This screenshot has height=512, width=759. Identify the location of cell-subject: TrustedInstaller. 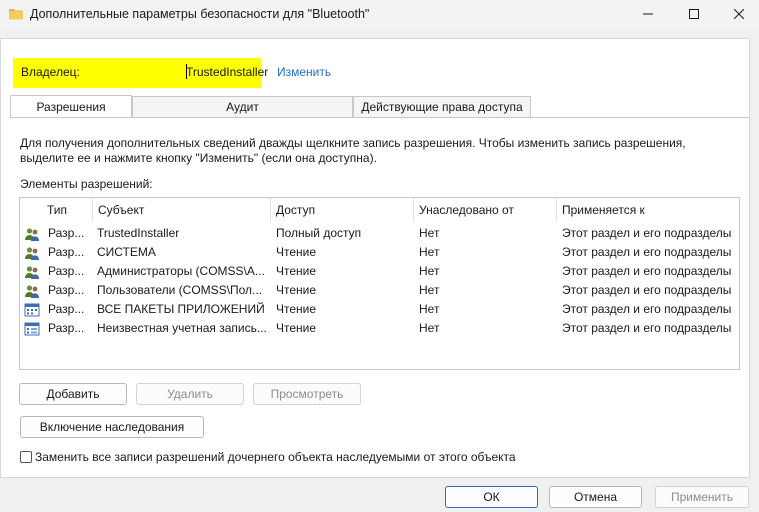
(138, 233).